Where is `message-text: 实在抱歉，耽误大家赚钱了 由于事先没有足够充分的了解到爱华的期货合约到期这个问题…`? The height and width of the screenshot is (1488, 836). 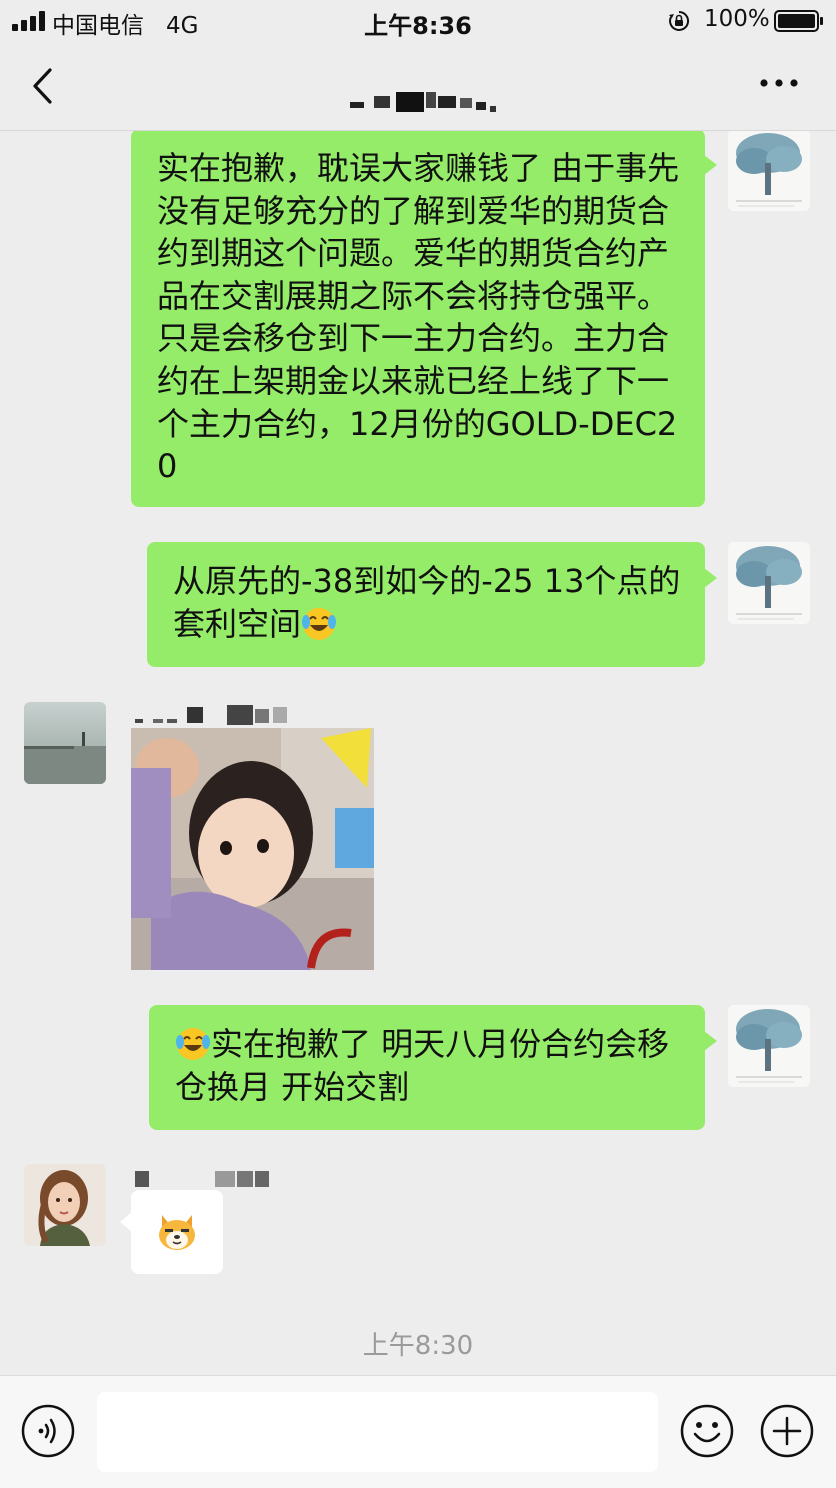 message-text: 实在抱歉，耽误大家赚钱了 由于事先没有足够充分的了解到爱华的期货合约到期这个问题… is located at coordinates (418, 317).